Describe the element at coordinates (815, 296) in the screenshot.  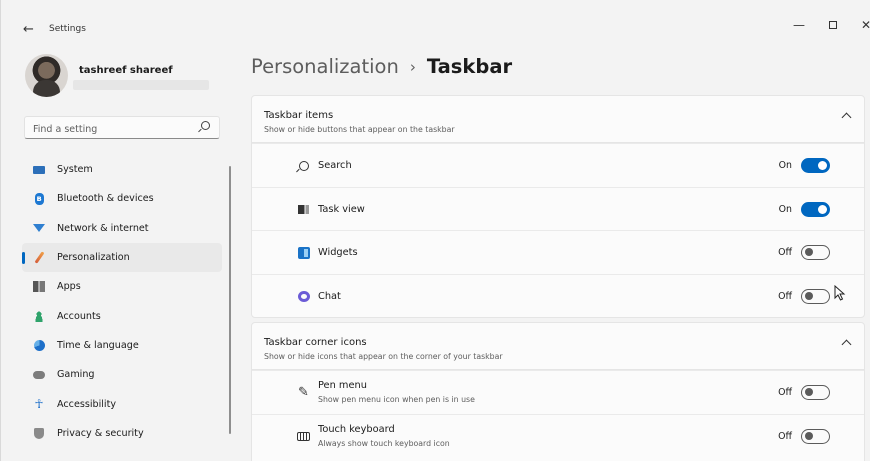
I see `chat-toggle` at that location.